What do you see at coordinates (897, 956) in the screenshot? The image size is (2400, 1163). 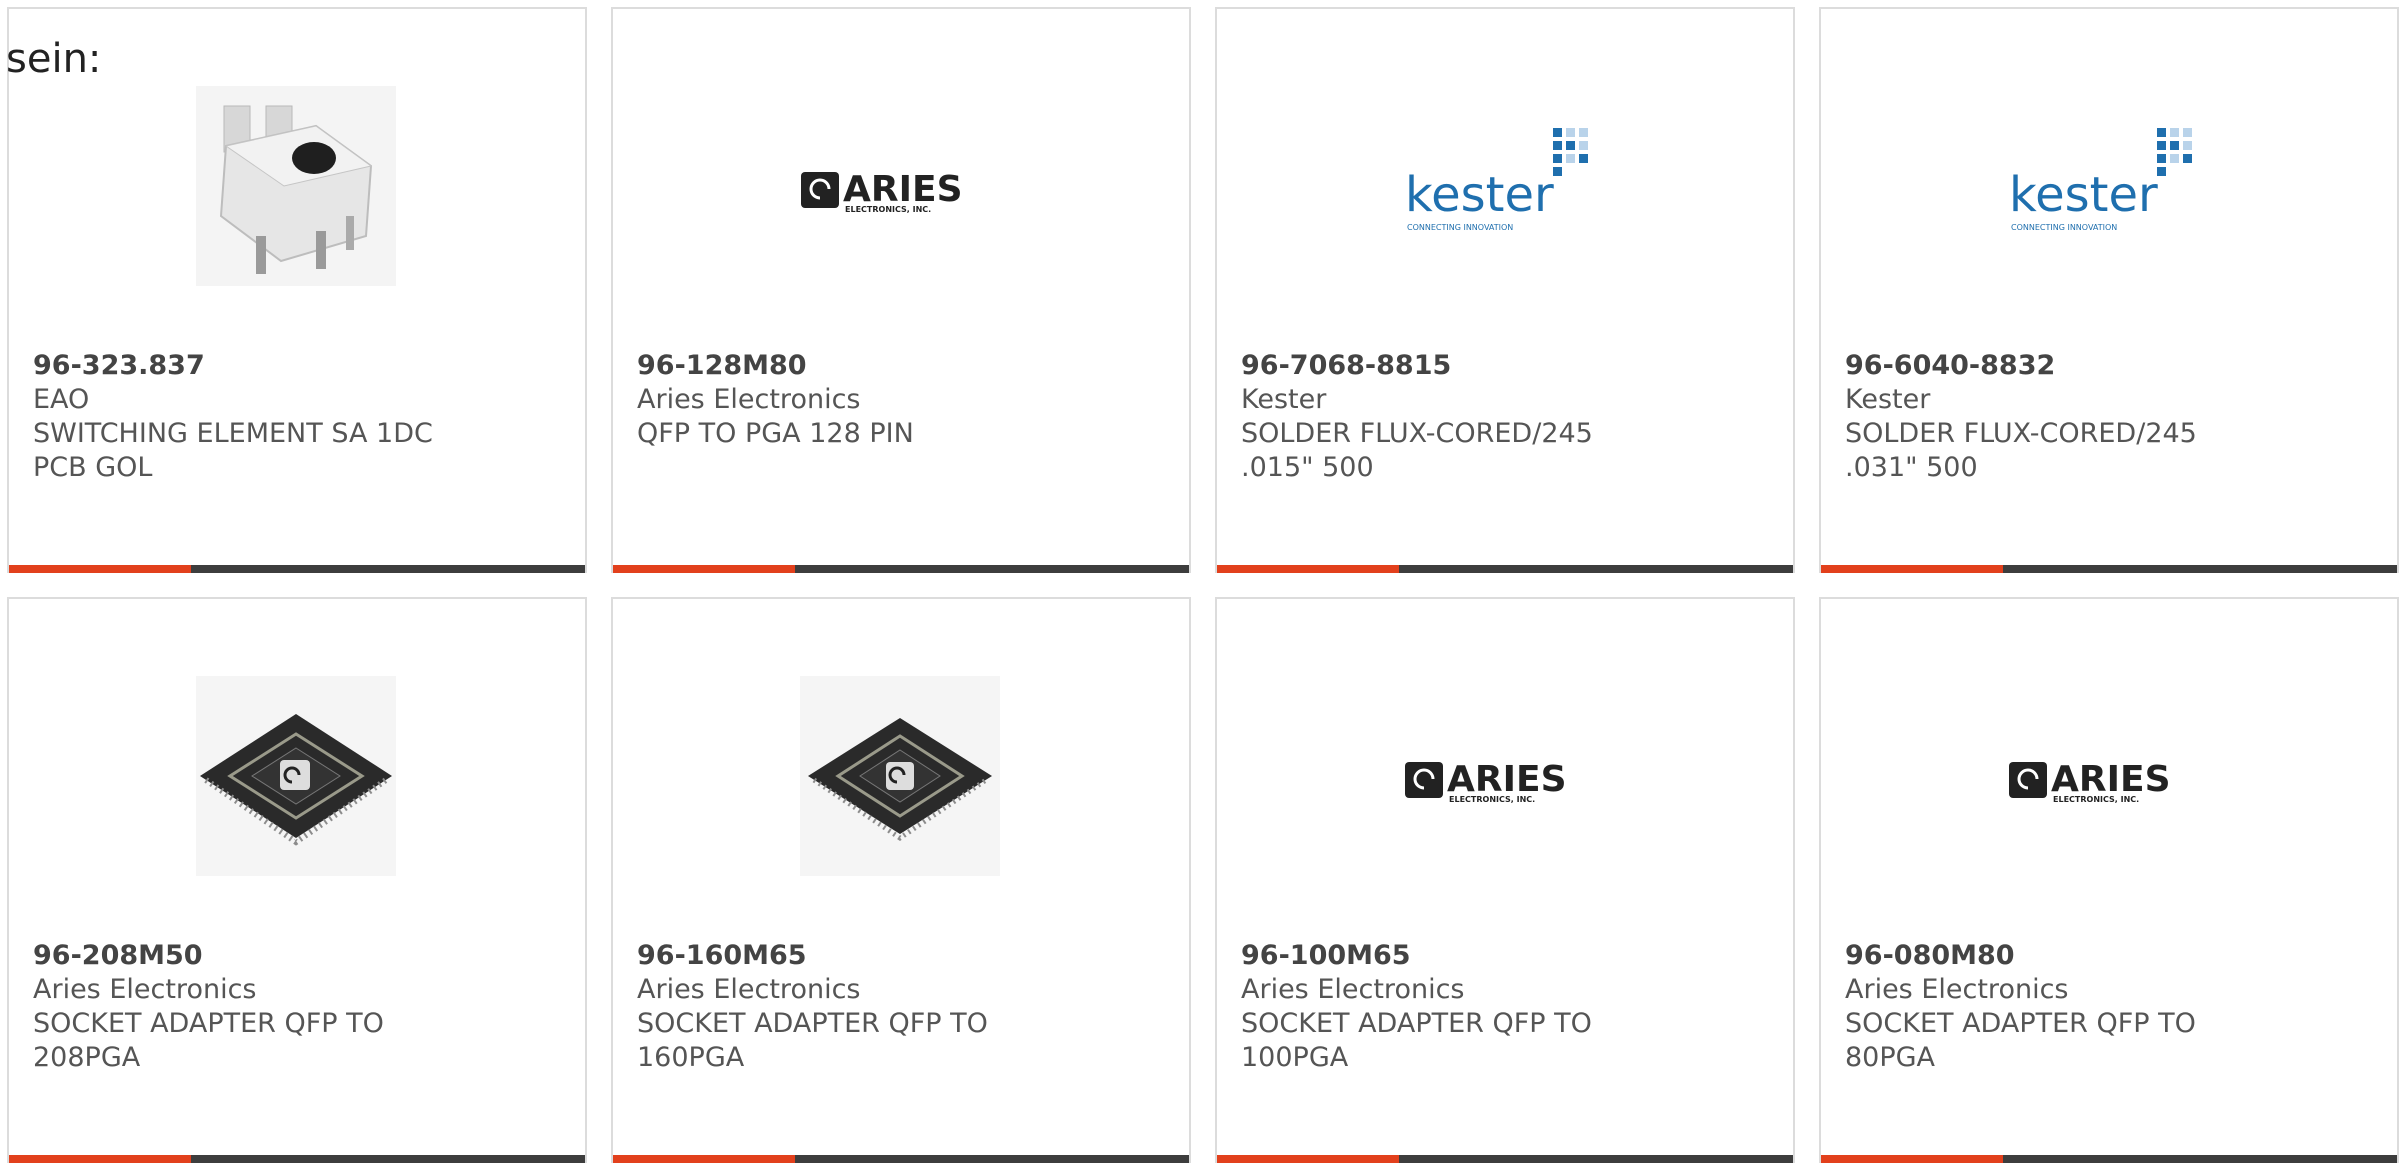 I see `part-number: 96-160M65` at bounding box center [897, 956].